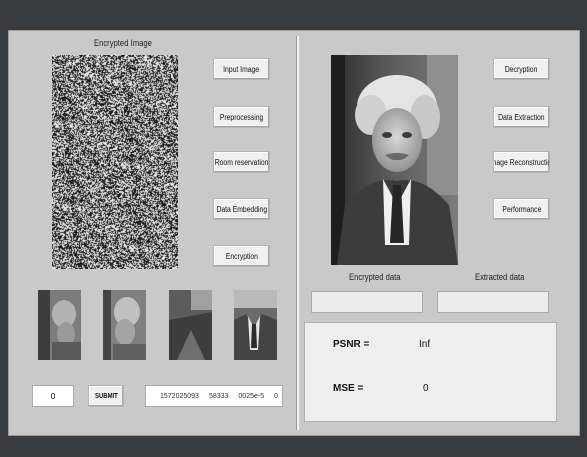  Describe the element at coordinates (351, 344) in the screenshot. I see `psnr-label: PSNR =` at that location.